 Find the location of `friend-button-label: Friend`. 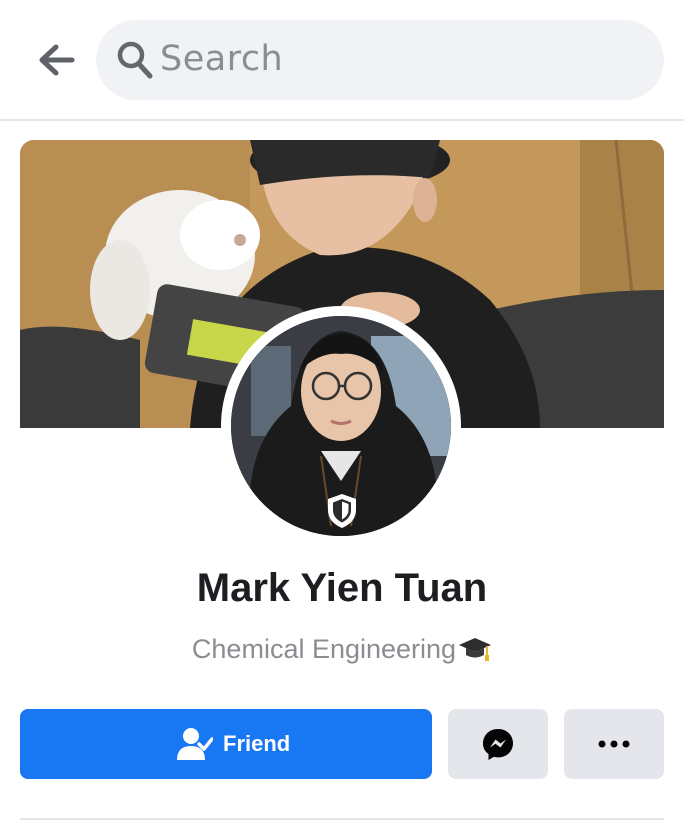

friend-button-label: Friend is located at coordinates (257, 743).